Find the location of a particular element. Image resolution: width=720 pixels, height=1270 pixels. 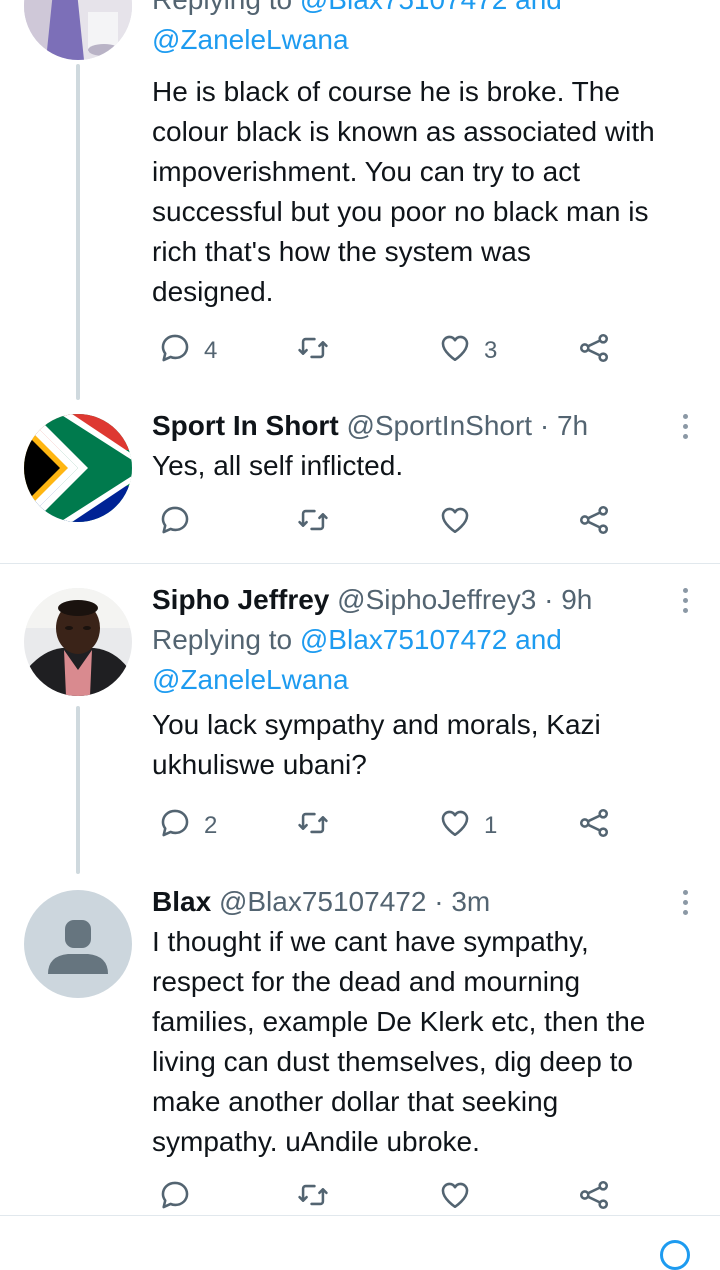

tweet-actions: 4 3 is located at coordinates (387, 351).